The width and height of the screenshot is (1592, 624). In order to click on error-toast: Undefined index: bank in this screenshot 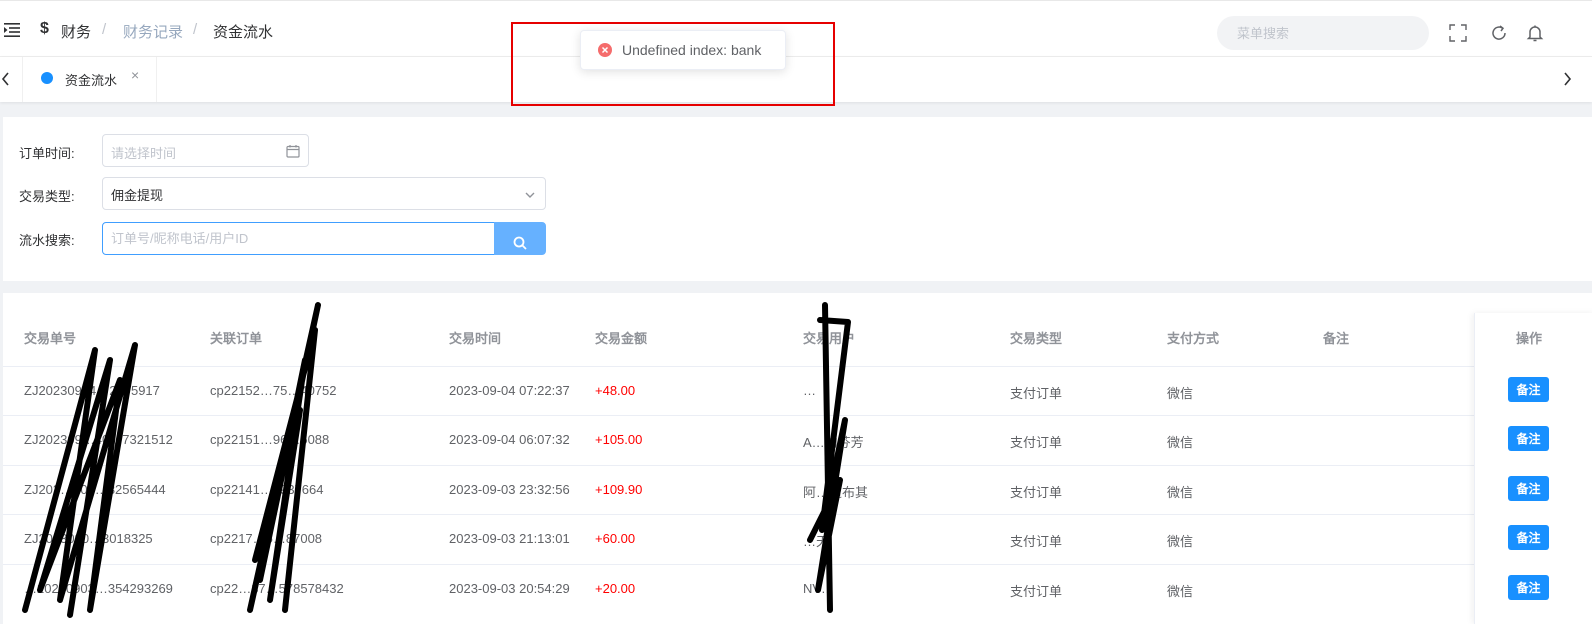, I will do `click(683, 50)`.